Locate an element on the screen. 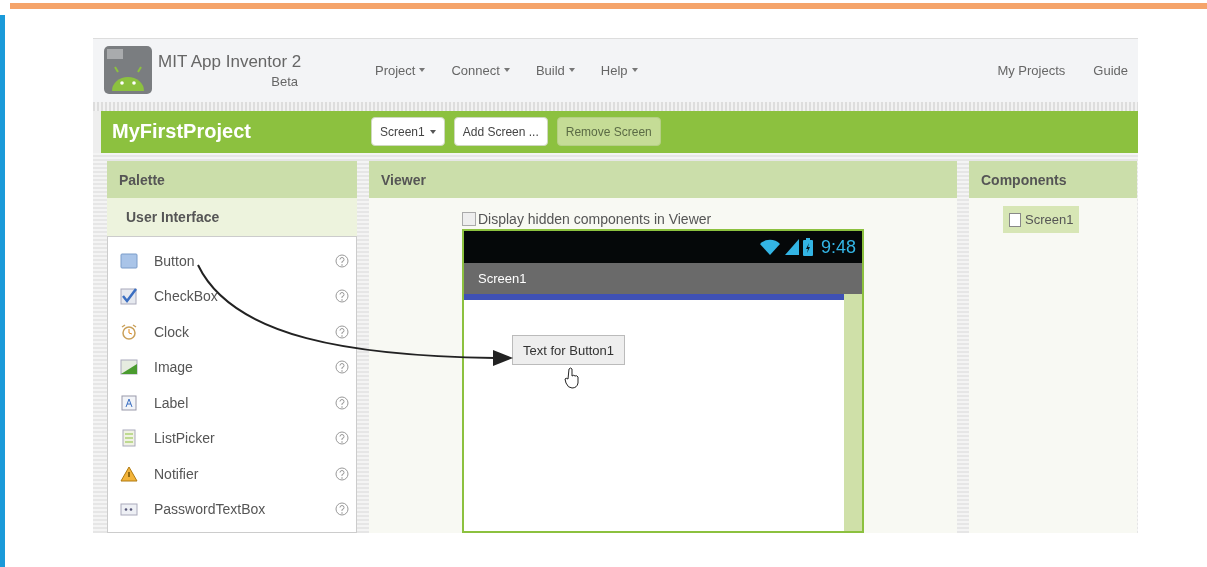 The width and height of the screenshot is (1207, 567). nav-link: My Projects is located at coordinates (1031, 70).